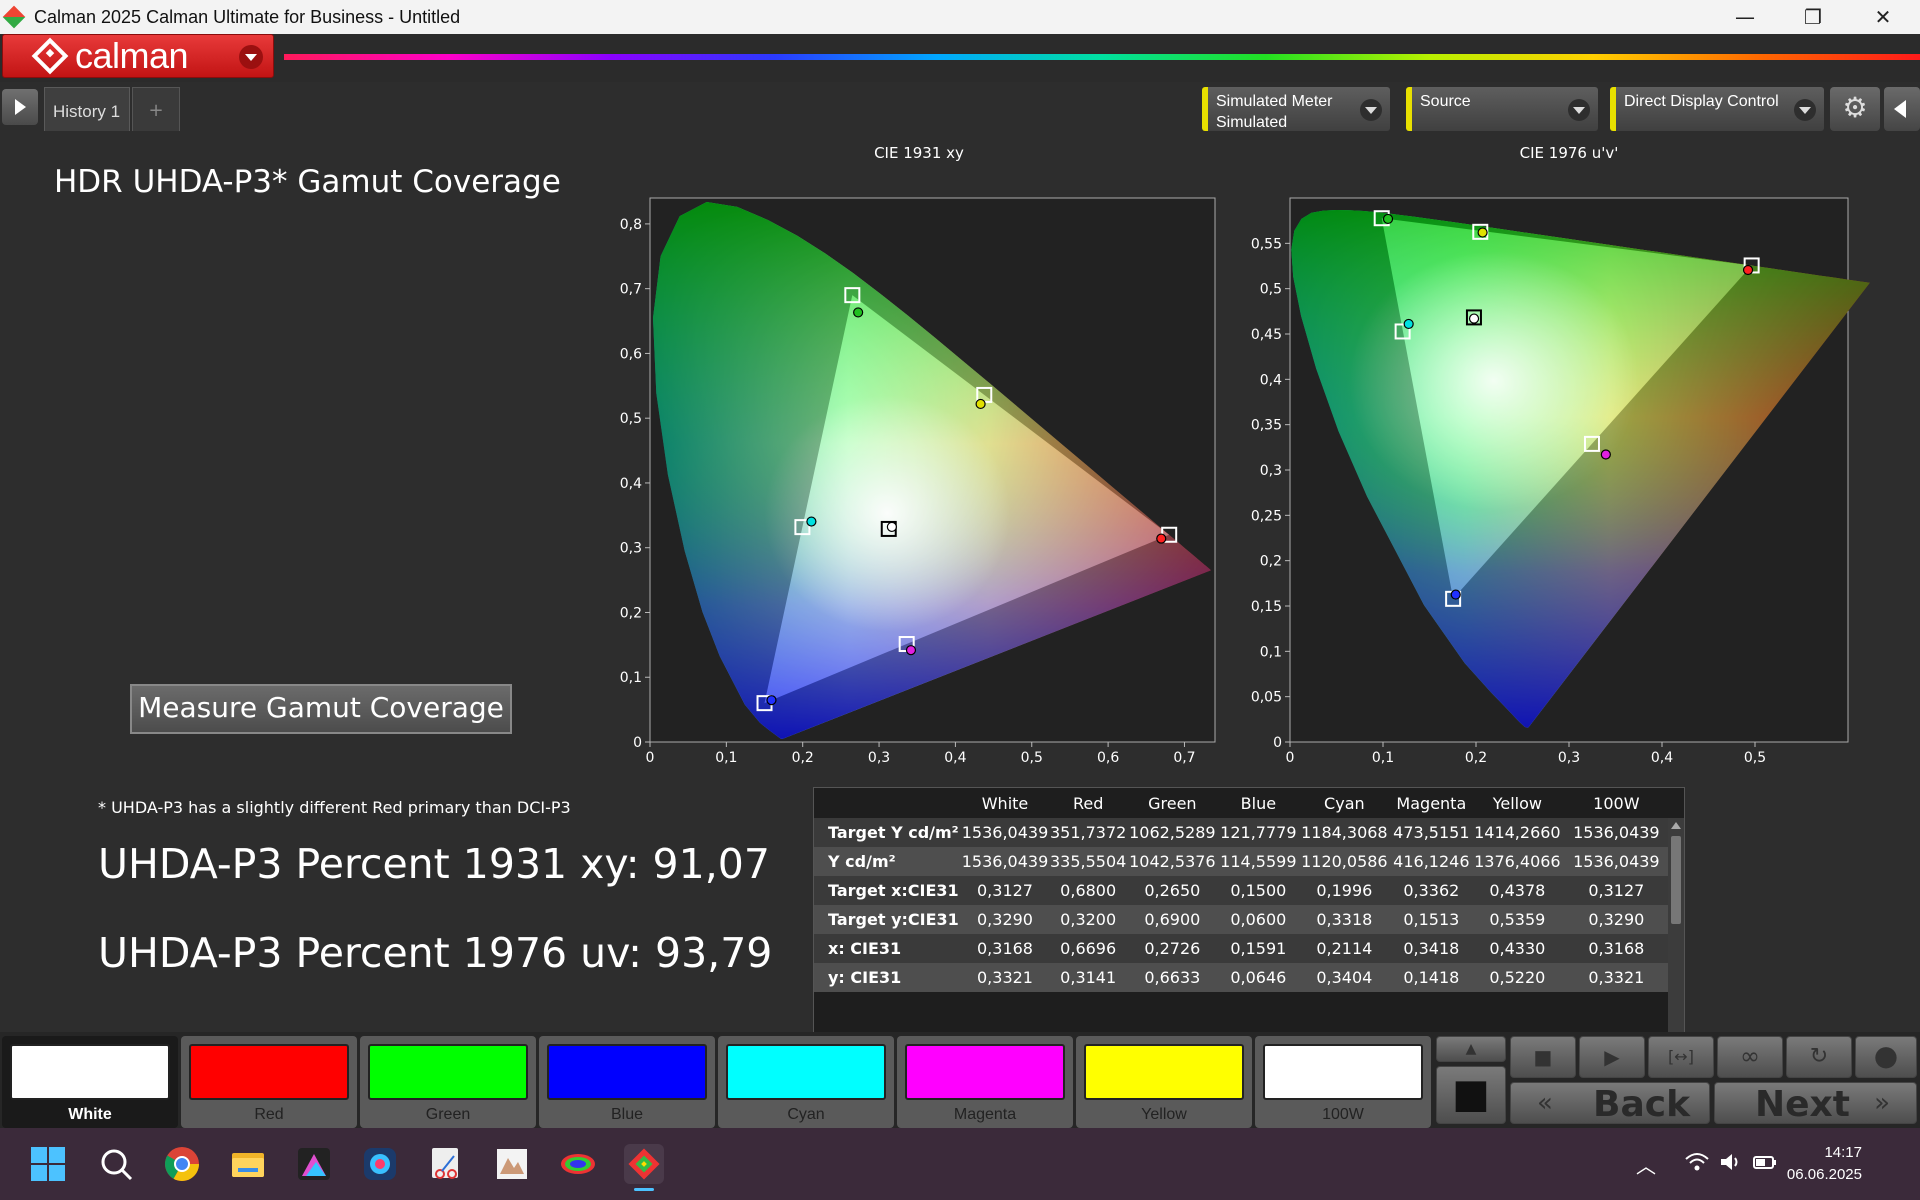  What do you see at coordinates (1258, 832) in the screenshot?
I see `table-cell: 121,7779` at bounding box center [1258, 832].